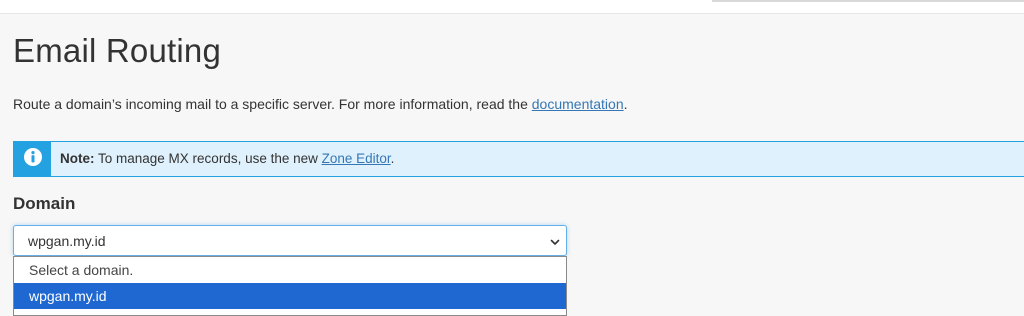  I want to click on callout-text: To manage MX records, use the new, so click(208, 158).